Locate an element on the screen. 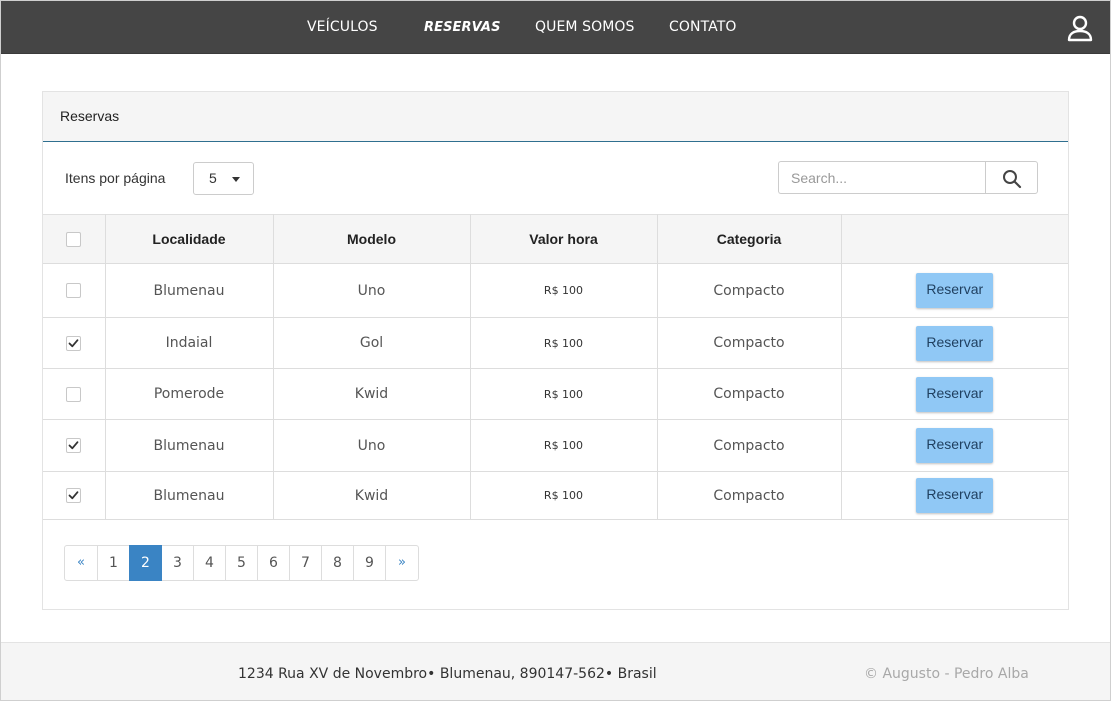  page-button: 7 is located at coordinates (305, 563).